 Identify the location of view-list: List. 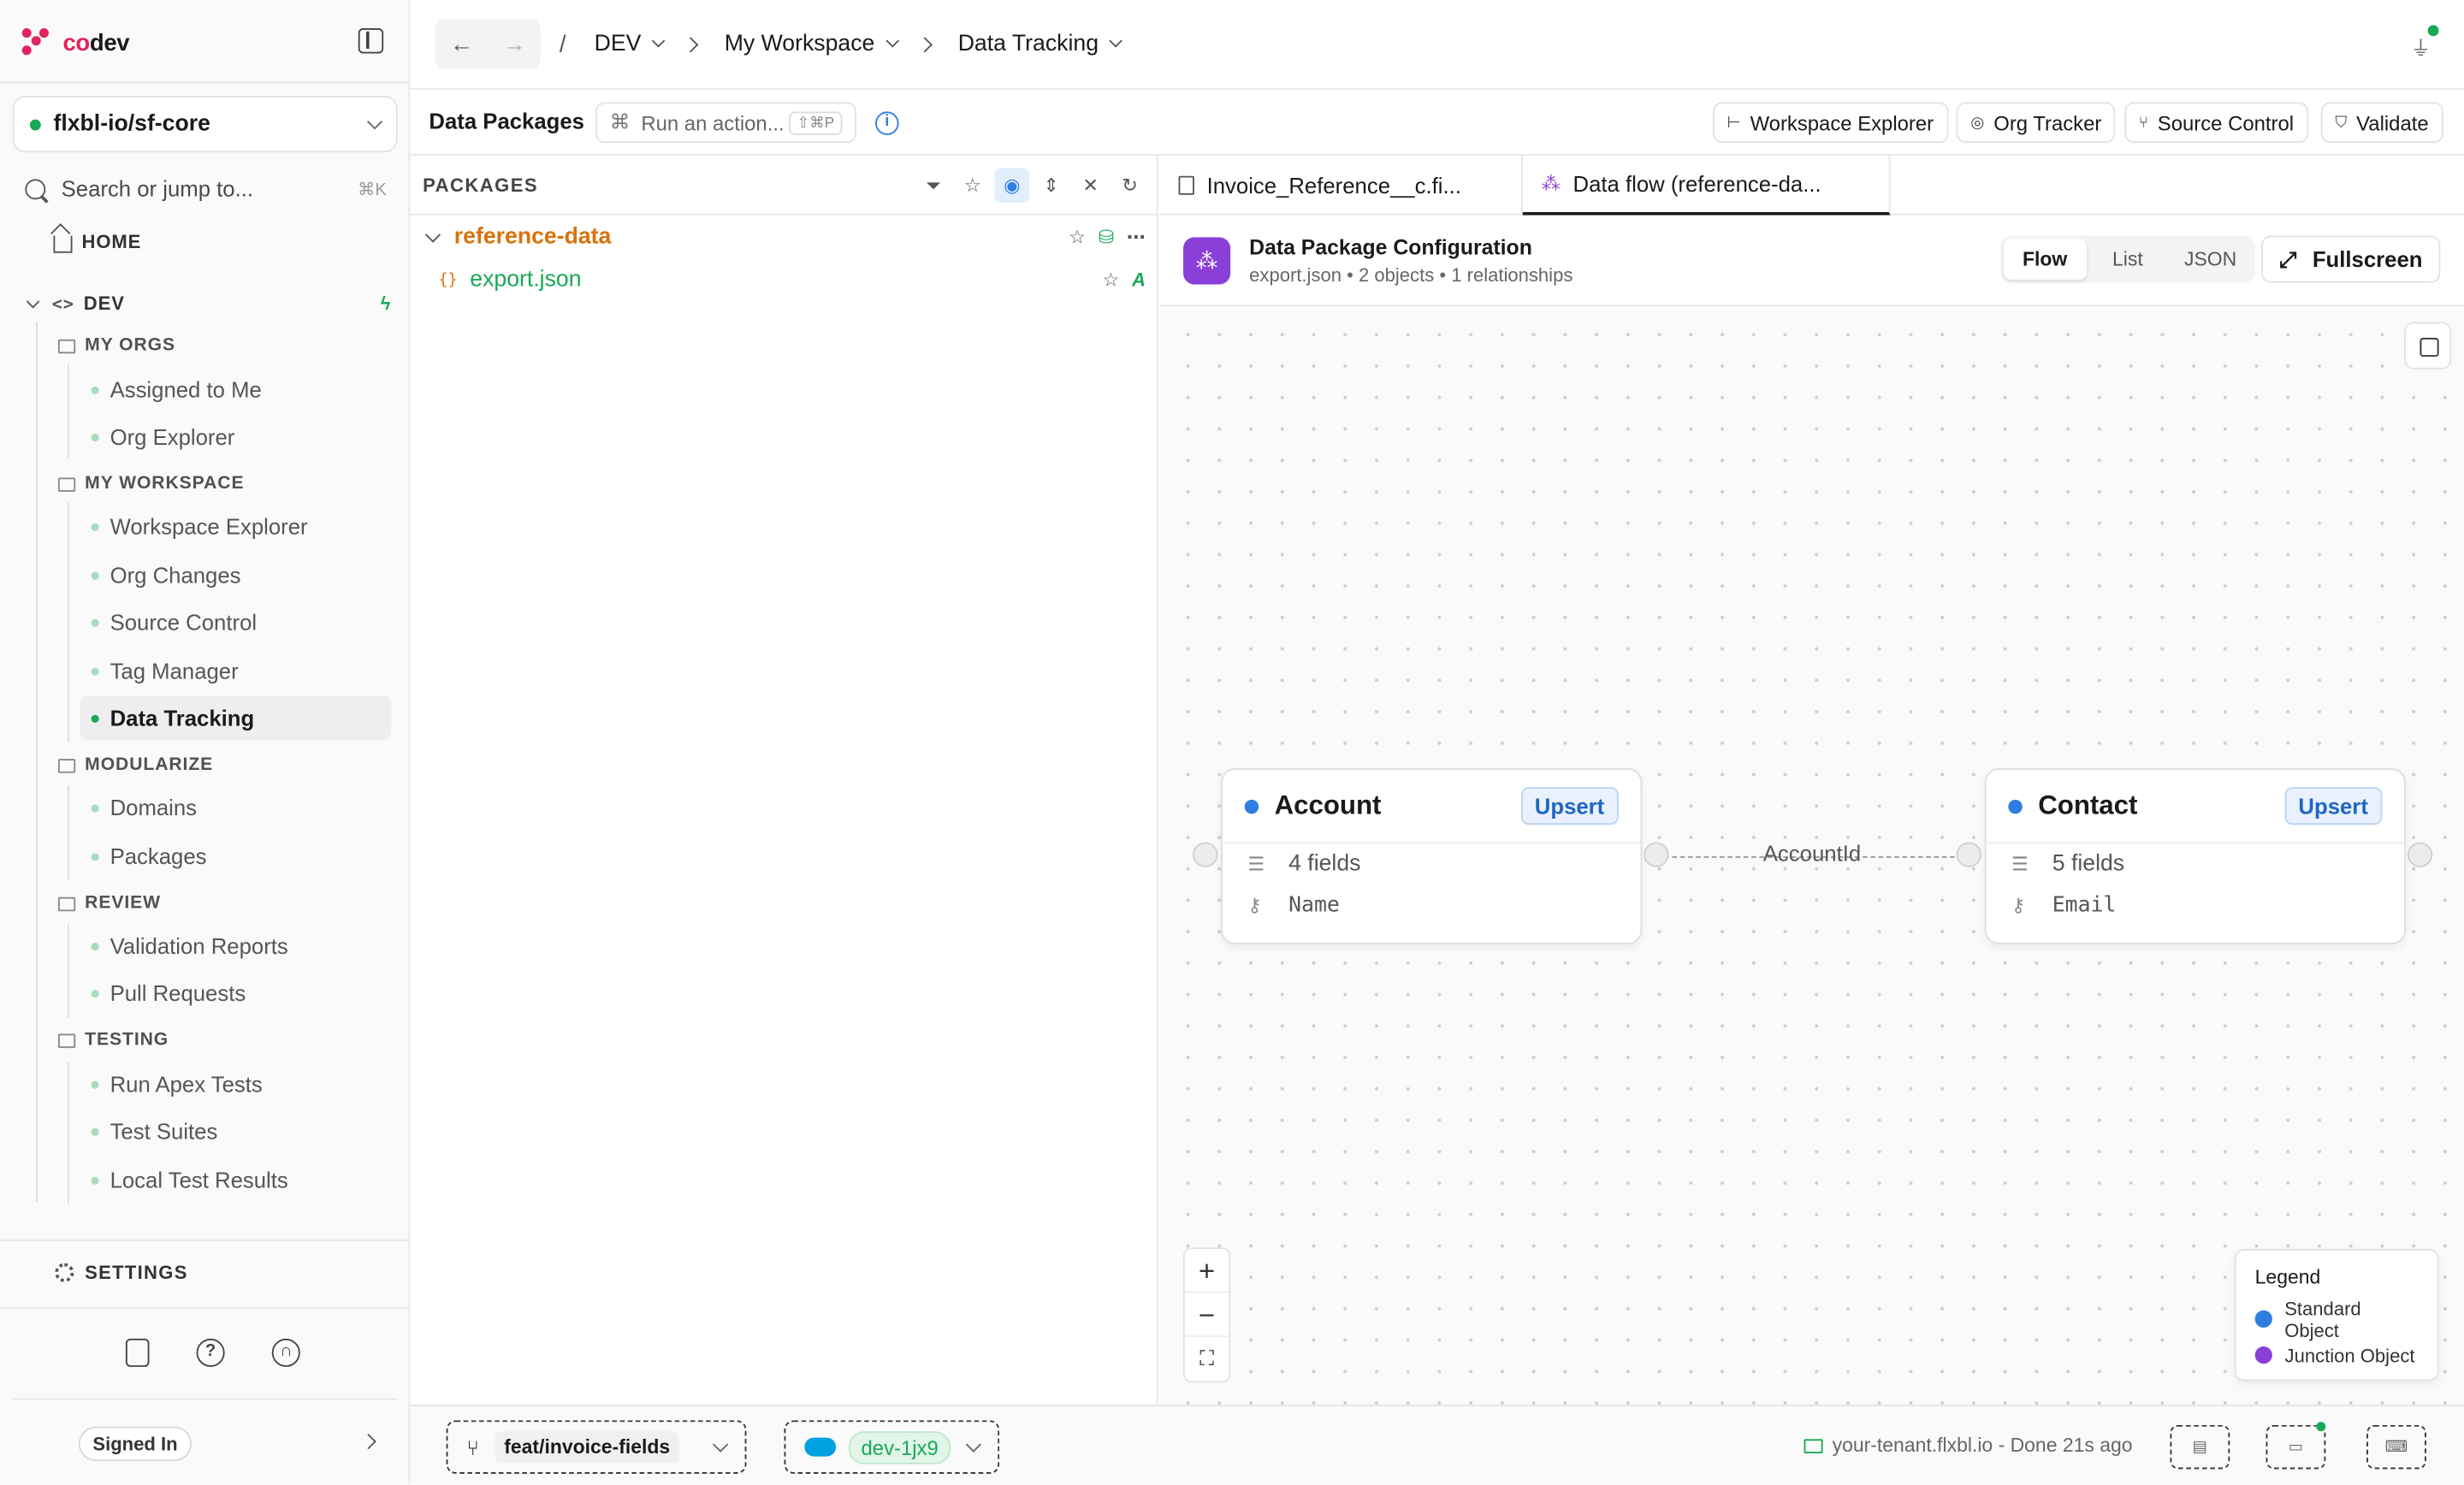
(2128, 259).